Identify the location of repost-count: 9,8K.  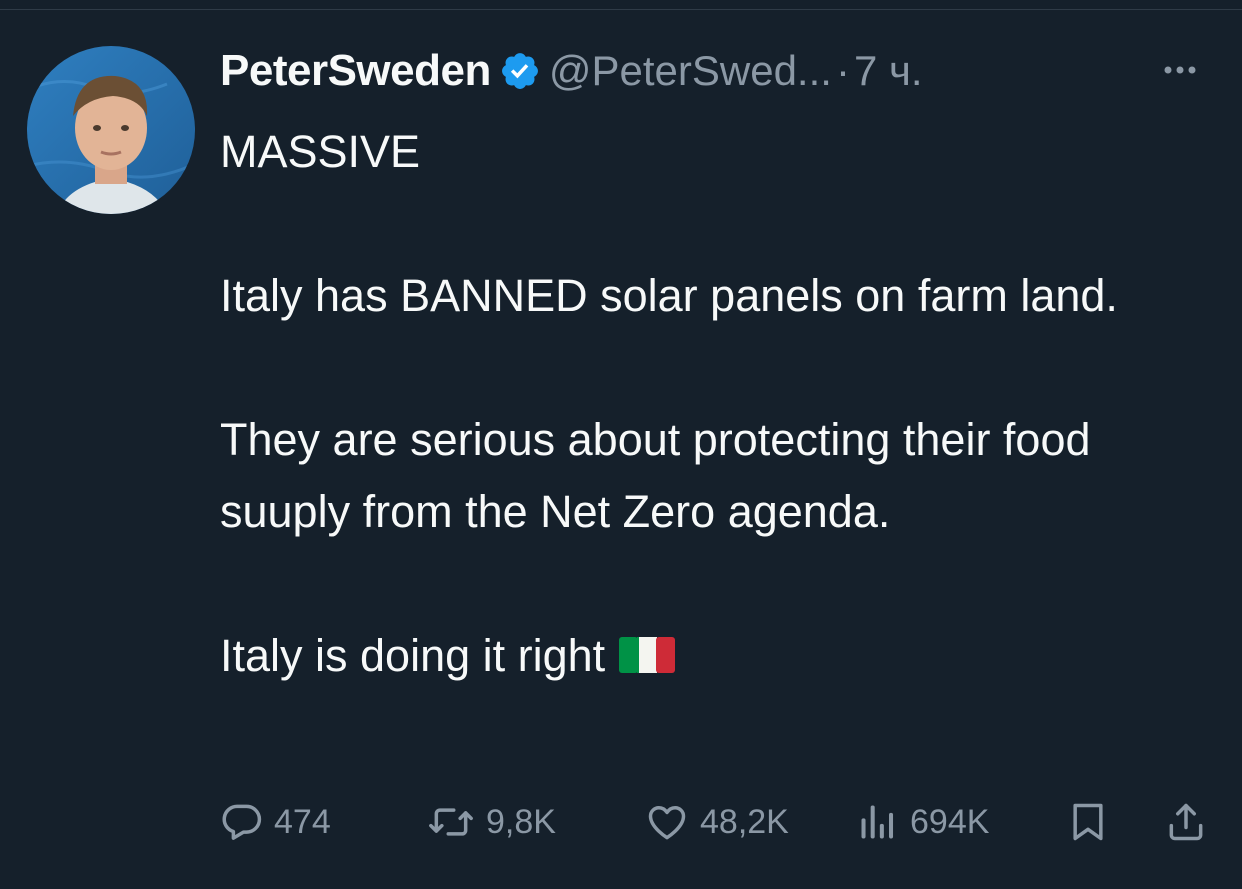
(521, 821).